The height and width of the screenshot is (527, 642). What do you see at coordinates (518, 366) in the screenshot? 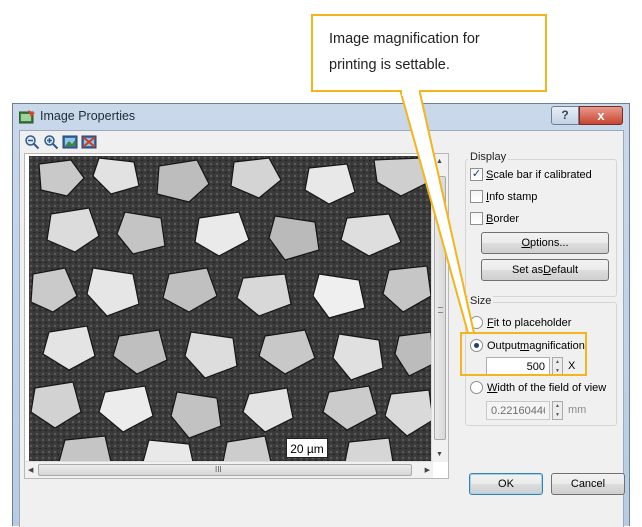
I see `magnification-field` at bounding box center [518, 366].